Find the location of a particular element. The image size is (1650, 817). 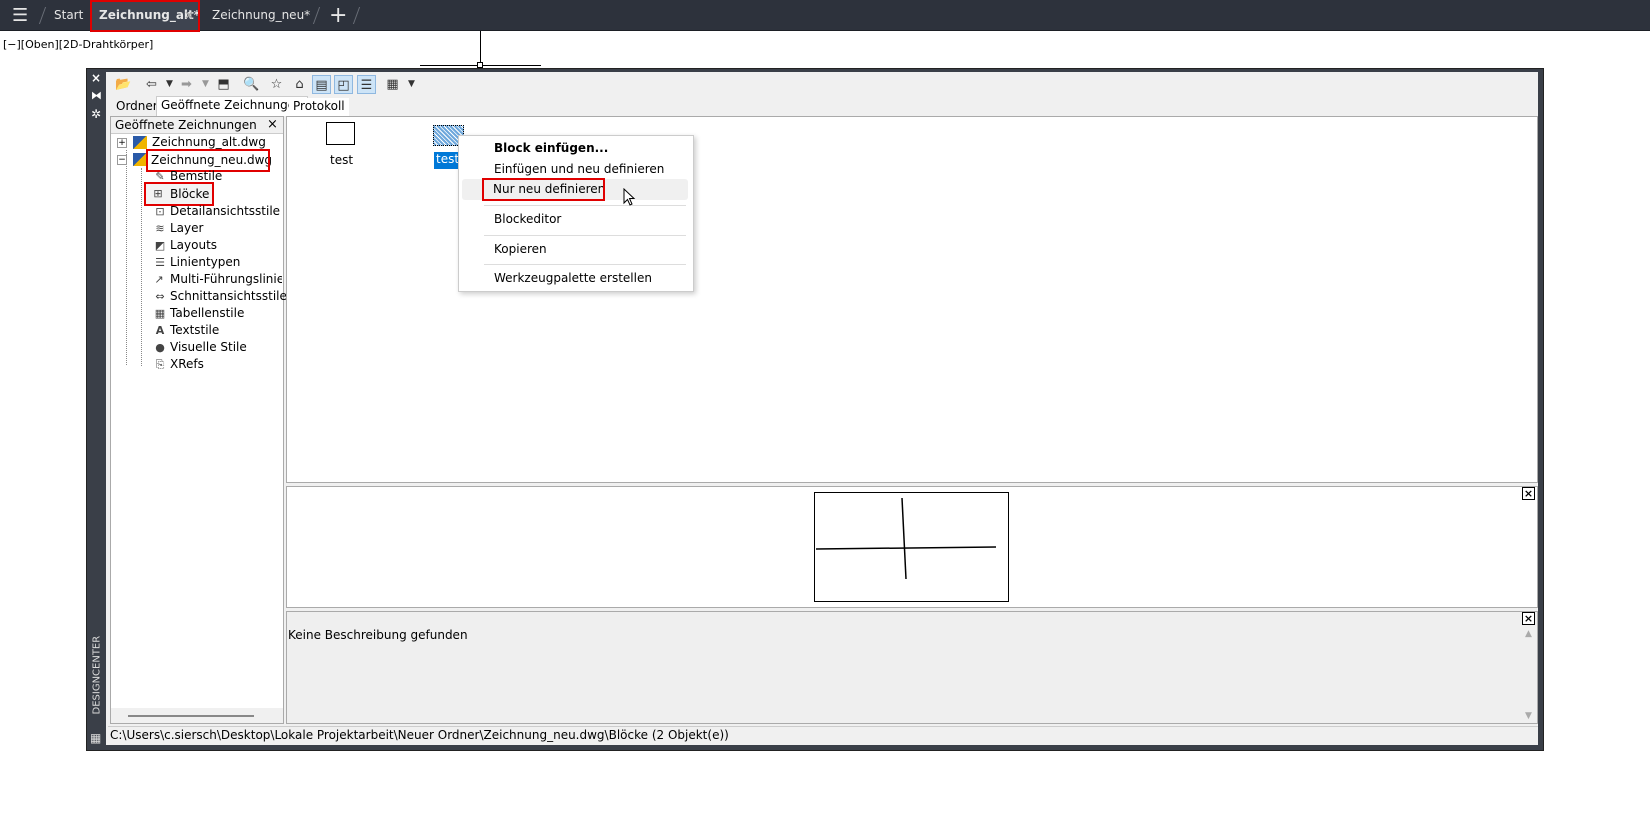

tree-item-zeichnung-alt: Zeichnung_alt.dwg is located at coordinates (209, 142).